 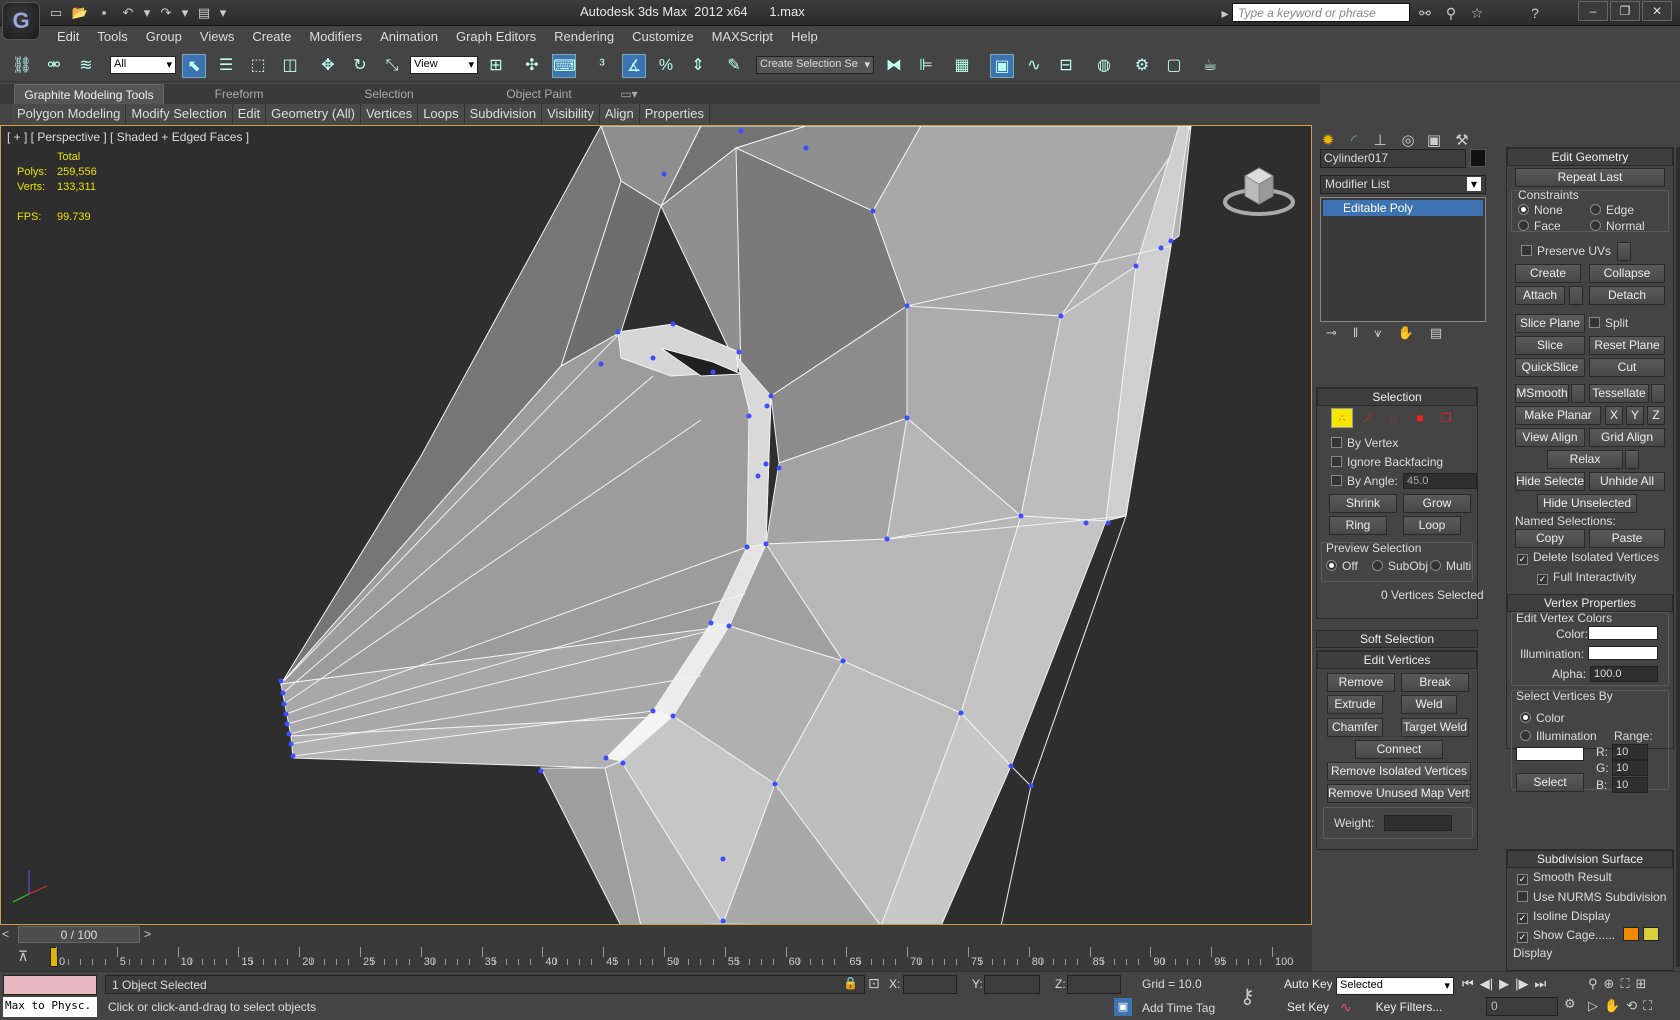 I want to click on select-object-icon: ⬉, so click(x=194, y=66).